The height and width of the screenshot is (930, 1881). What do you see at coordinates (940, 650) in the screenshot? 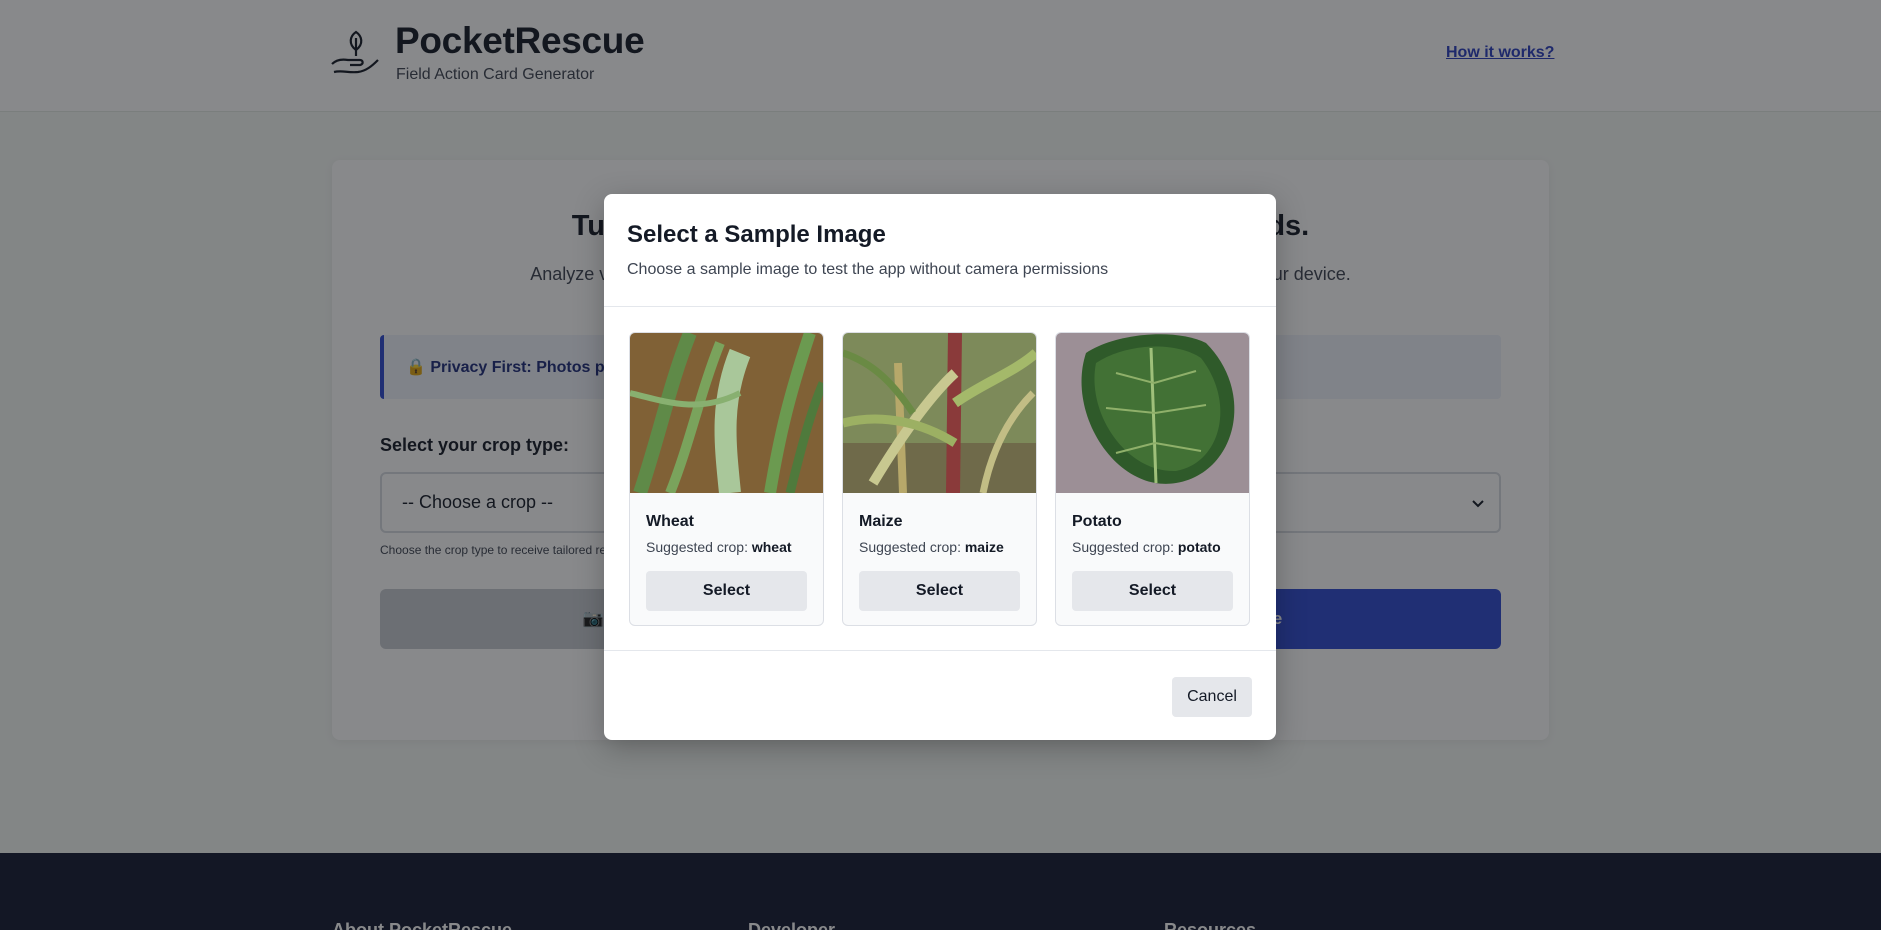
I see `modal-footer-divider` at bounding box center [940, 650].